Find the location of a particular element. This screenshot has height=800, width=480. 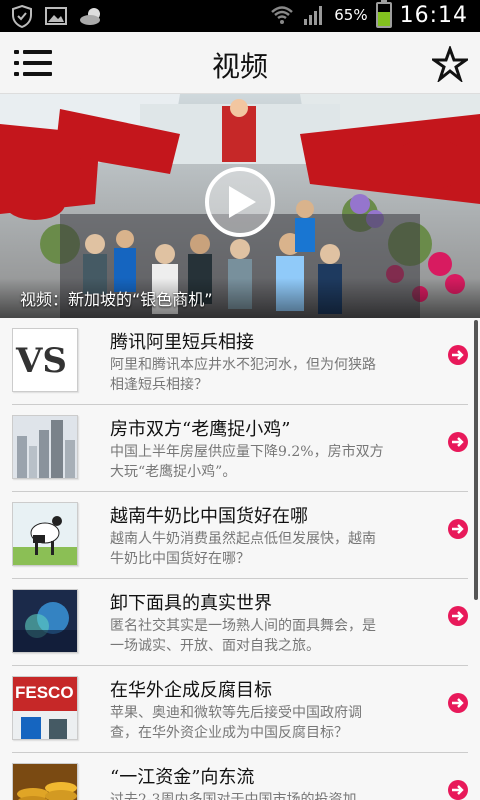

shield-icon is located at coordinates (22, 16).